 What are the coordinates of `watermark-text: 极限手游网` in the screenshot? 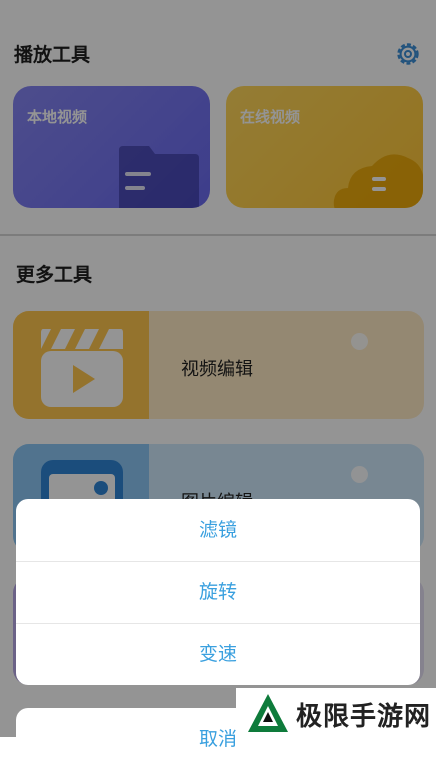 It's located at (364, 717).